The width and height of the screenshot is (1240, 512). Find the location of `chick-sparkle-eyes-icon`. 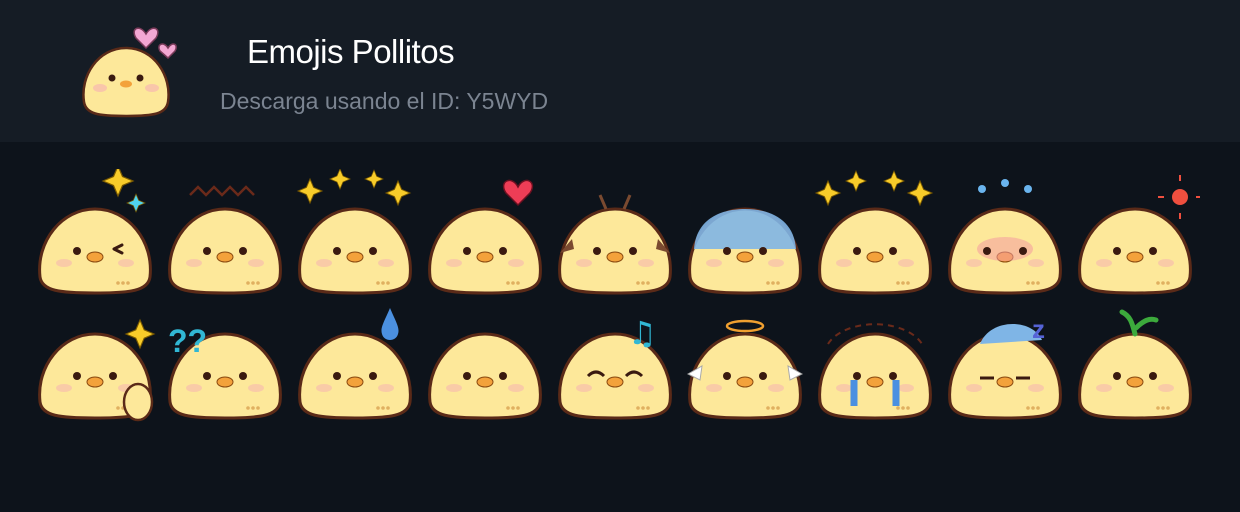

chick-sparkle-eyes-icon is located at coordinates (355, 234).